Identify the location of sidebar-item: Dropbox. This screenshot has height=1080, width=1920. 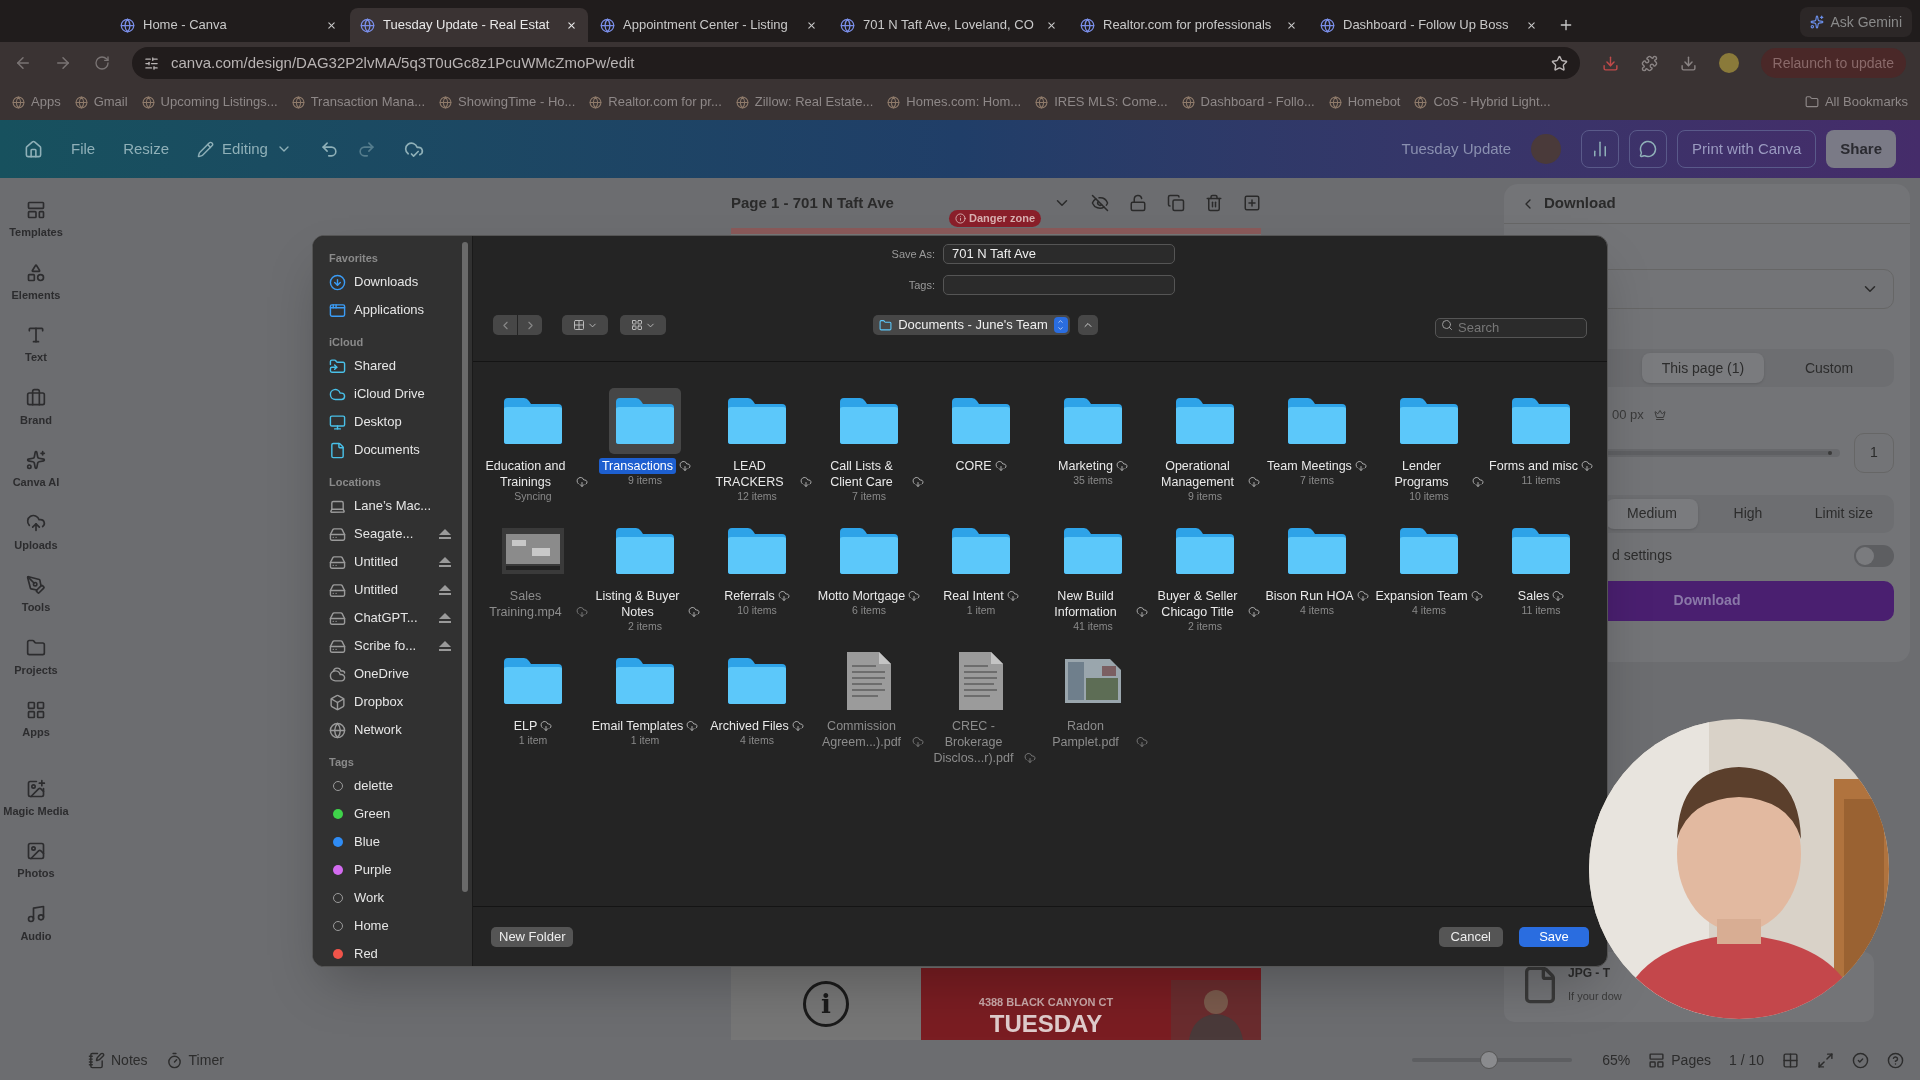
(395, 702).